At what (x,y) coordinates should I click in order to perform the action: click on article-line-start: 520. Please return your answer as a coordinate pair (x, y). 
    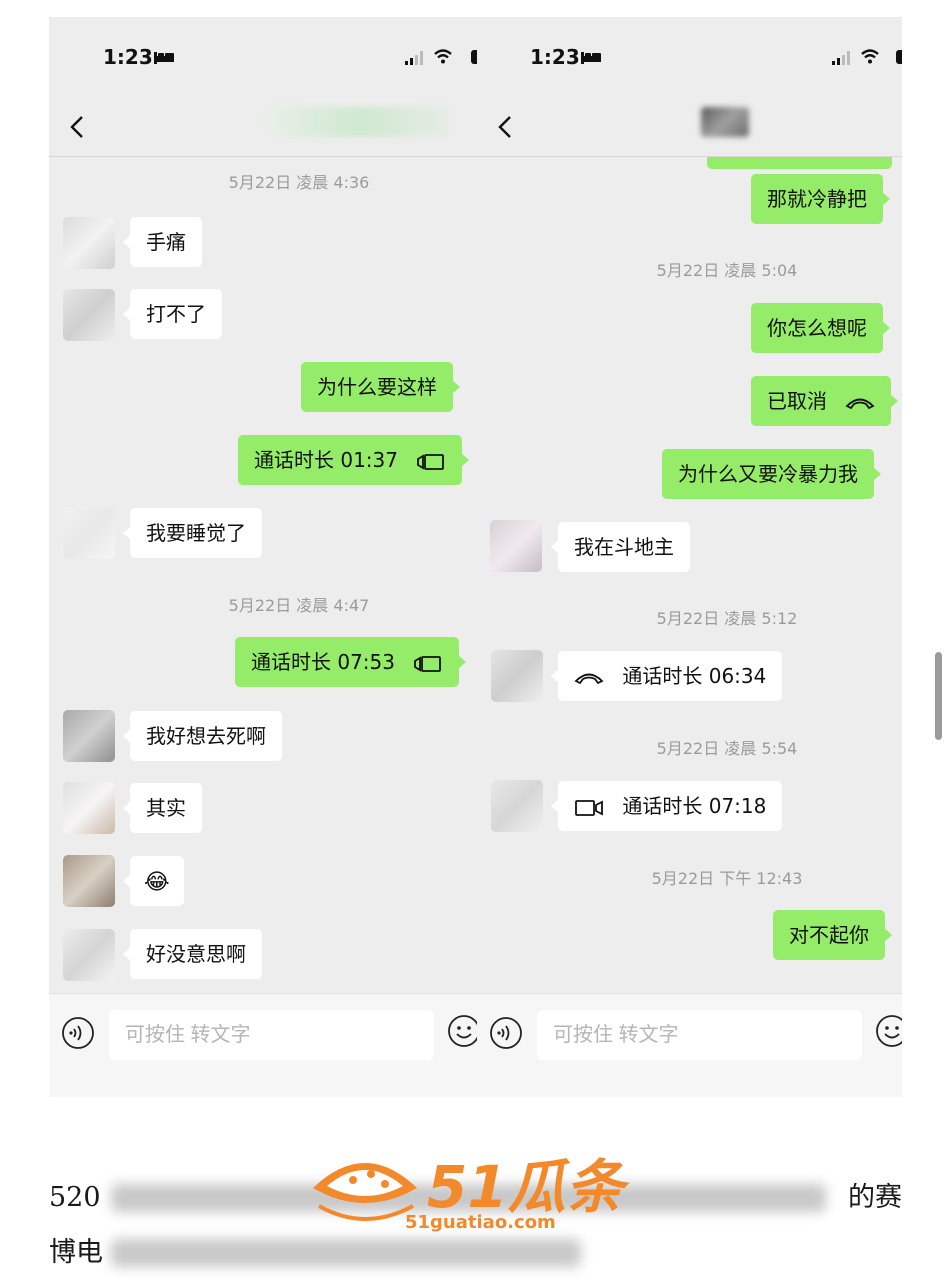
    Looking at the image, I should click on (75, 1197).